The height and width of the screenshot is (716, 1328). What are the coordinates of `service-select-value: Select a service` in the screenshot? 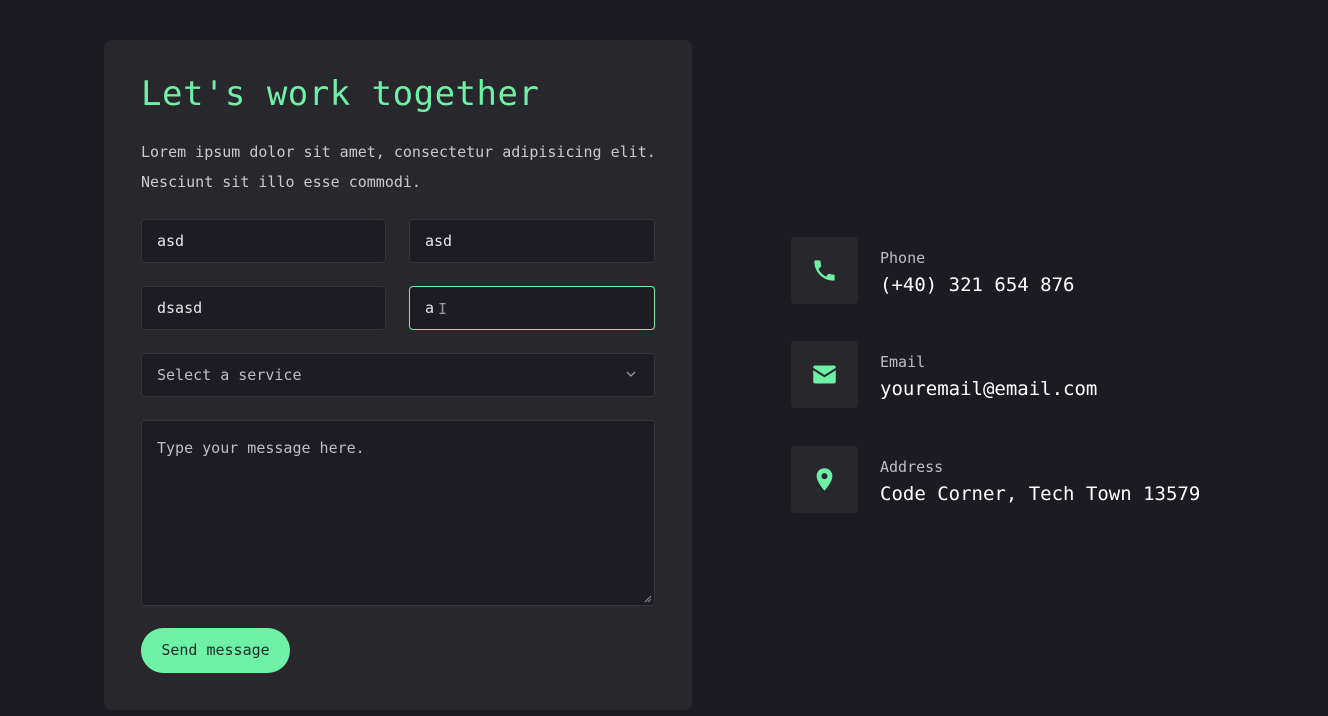 It's located at (229, 375).